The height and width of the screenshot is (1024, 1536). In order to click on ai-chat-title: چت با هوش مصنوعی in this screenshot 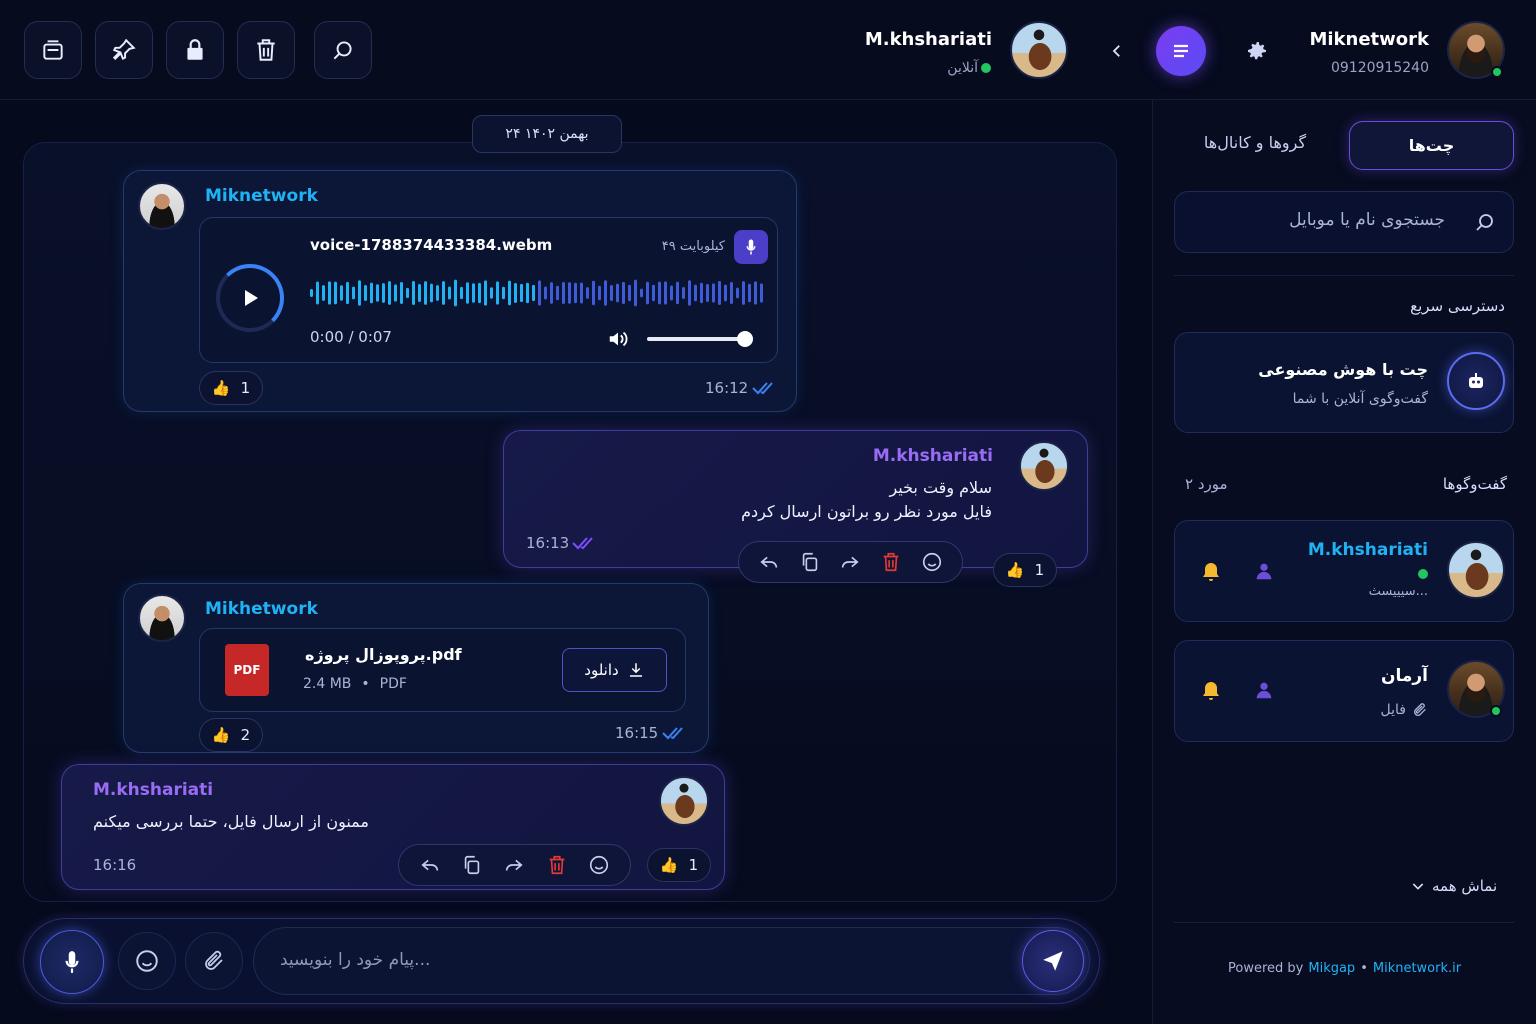, I will do `click(1343, 369)`.